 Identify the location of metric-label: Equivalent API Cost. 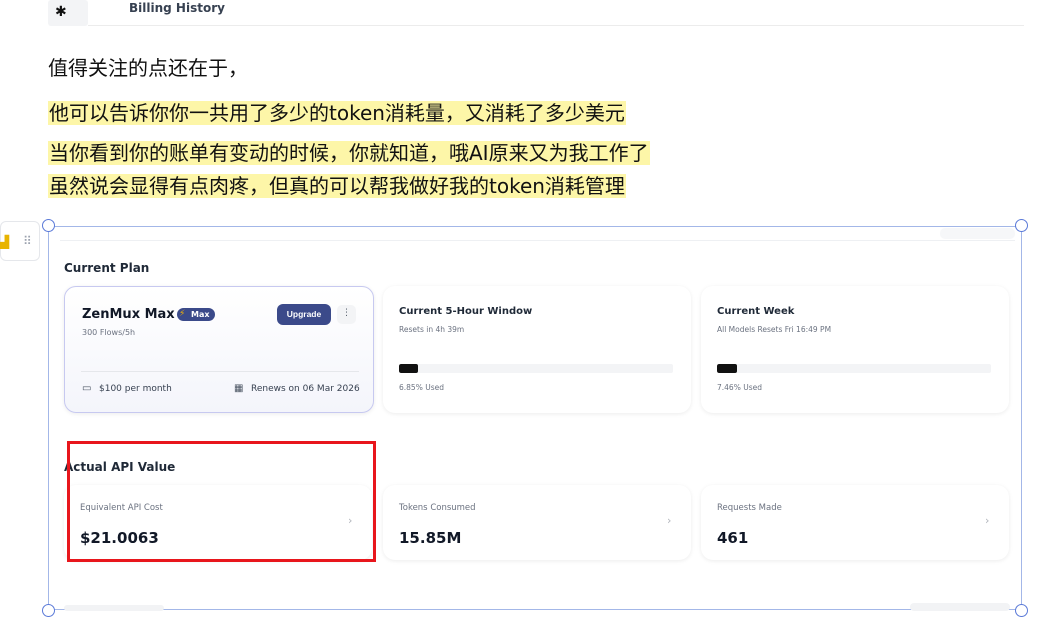
(121, 508).